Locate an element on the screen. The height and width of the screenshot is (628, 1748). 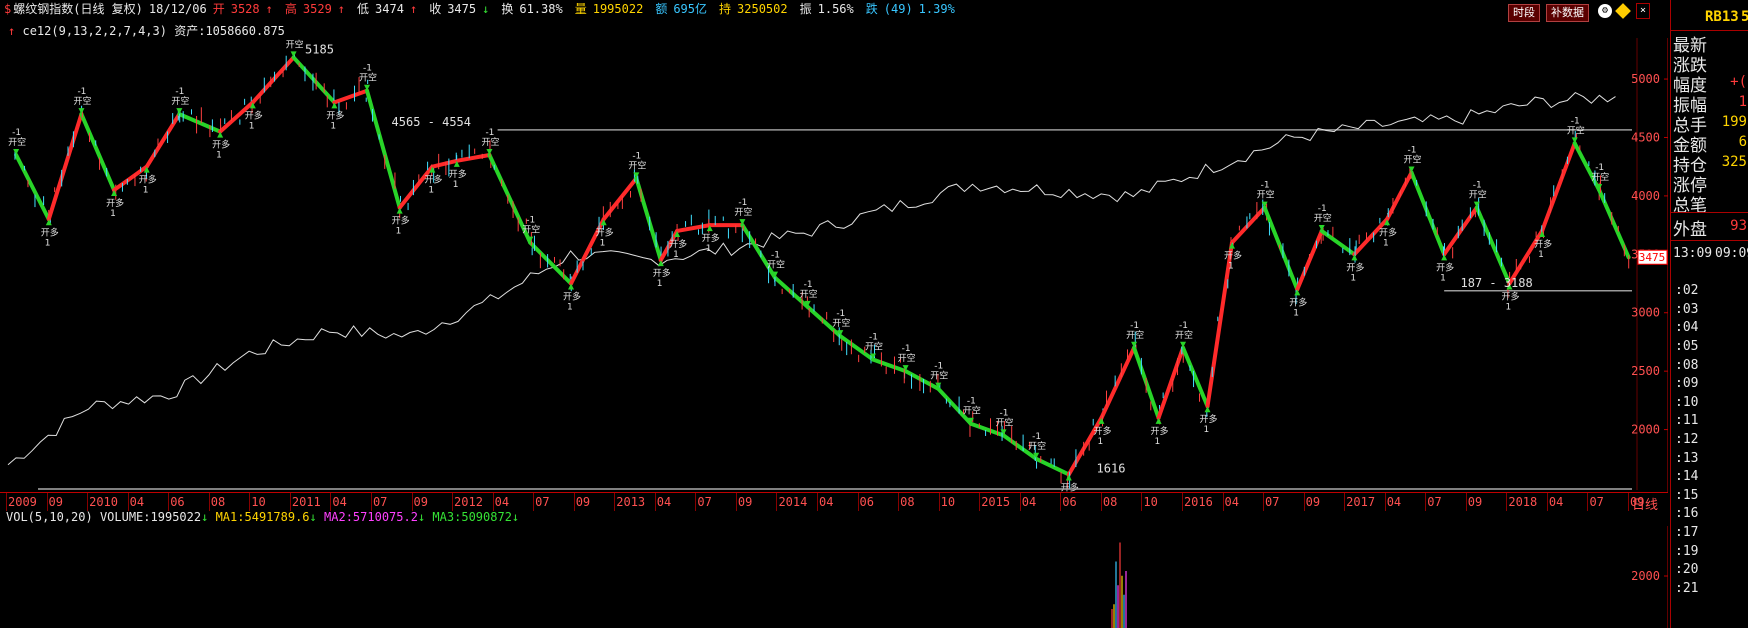
vol-volume-label: VOLUME is located at coordinates (121, 517).